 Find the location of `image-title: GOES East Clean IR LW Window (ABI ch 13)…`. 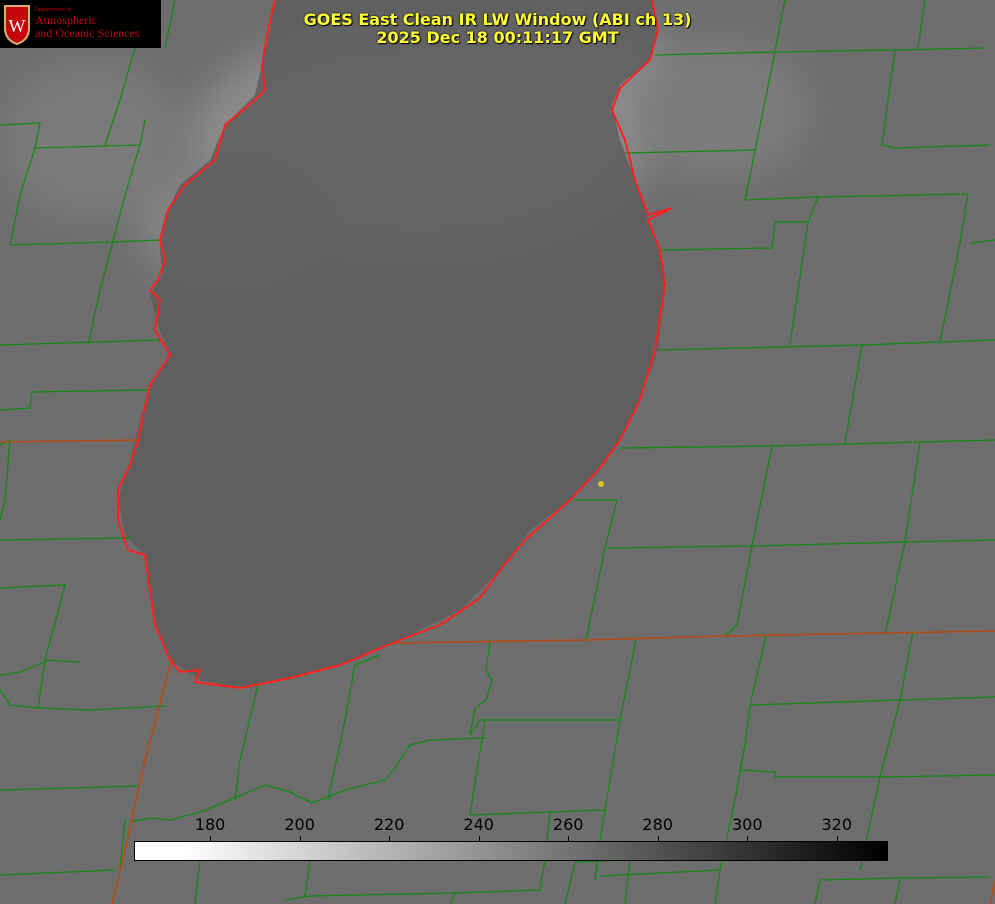

image-title: GOES East Clean IR LW Window (ABI ch 13)… is located at coordinates (497, 29).